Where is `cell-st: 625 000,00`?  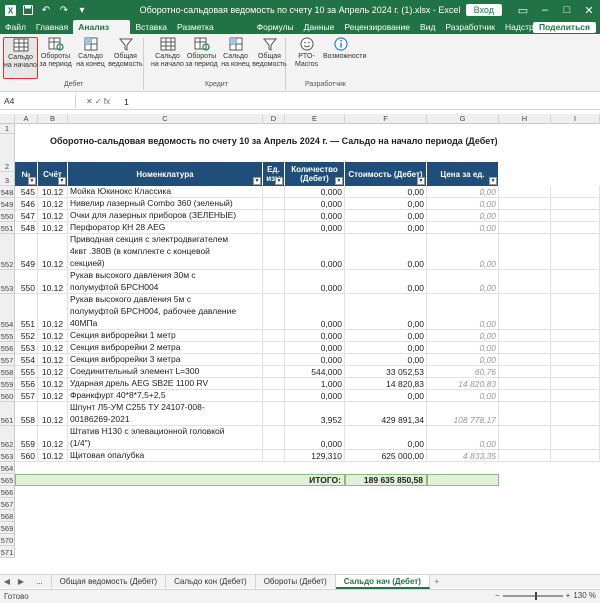
cell-st: 625 000,00 is located at coordinates (386, 456).